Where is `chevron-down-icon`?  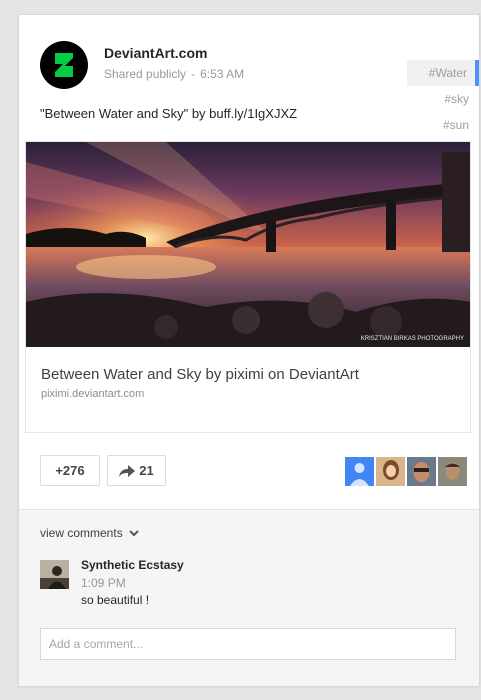
chevron-down-icon is located at coordinates (133, 532).